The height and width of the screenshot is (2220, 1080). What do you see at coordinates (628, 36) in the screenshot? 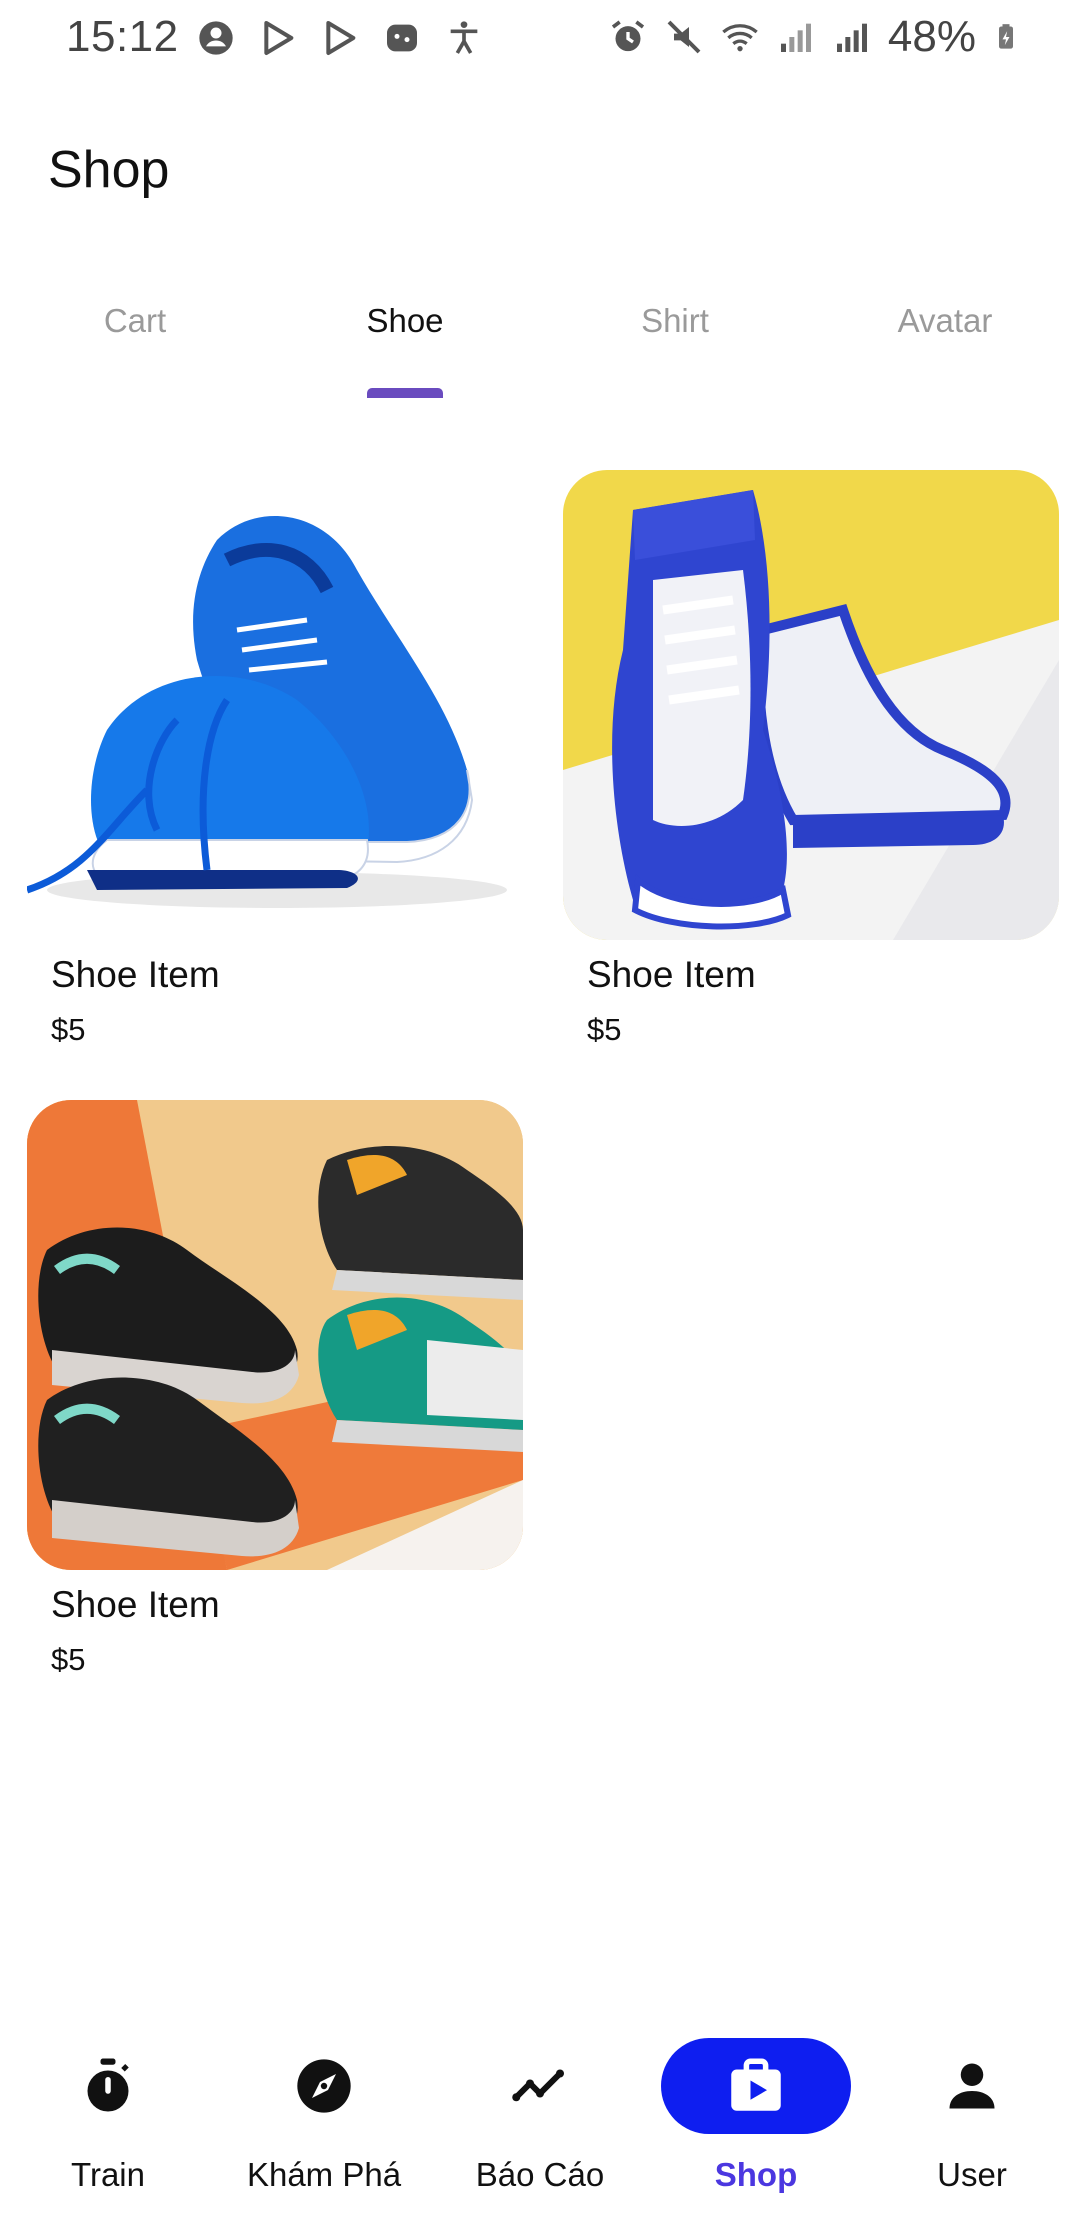
I see `alarm-icon` at bounding box center [628, 36].